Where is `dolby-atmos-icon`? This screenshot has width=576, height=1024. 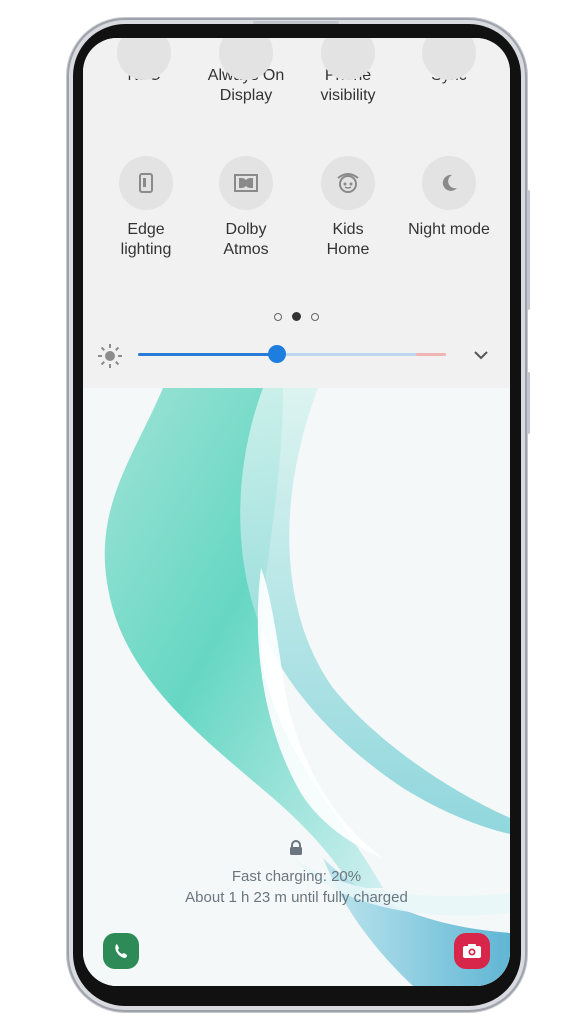
dolby-atmos-icon is located at coordinates (246, 183).